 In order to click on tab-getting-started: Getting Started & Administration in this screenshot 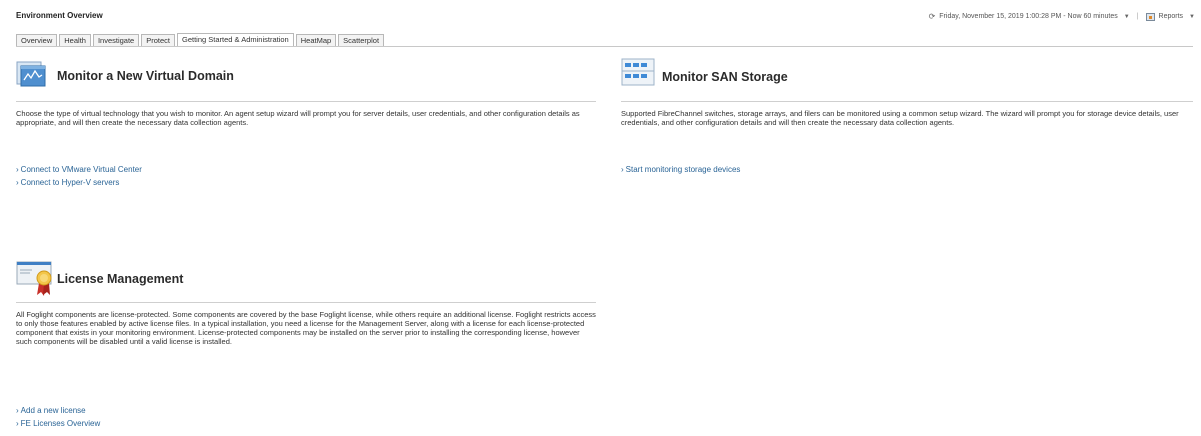, I will do `click(235, 40)`.